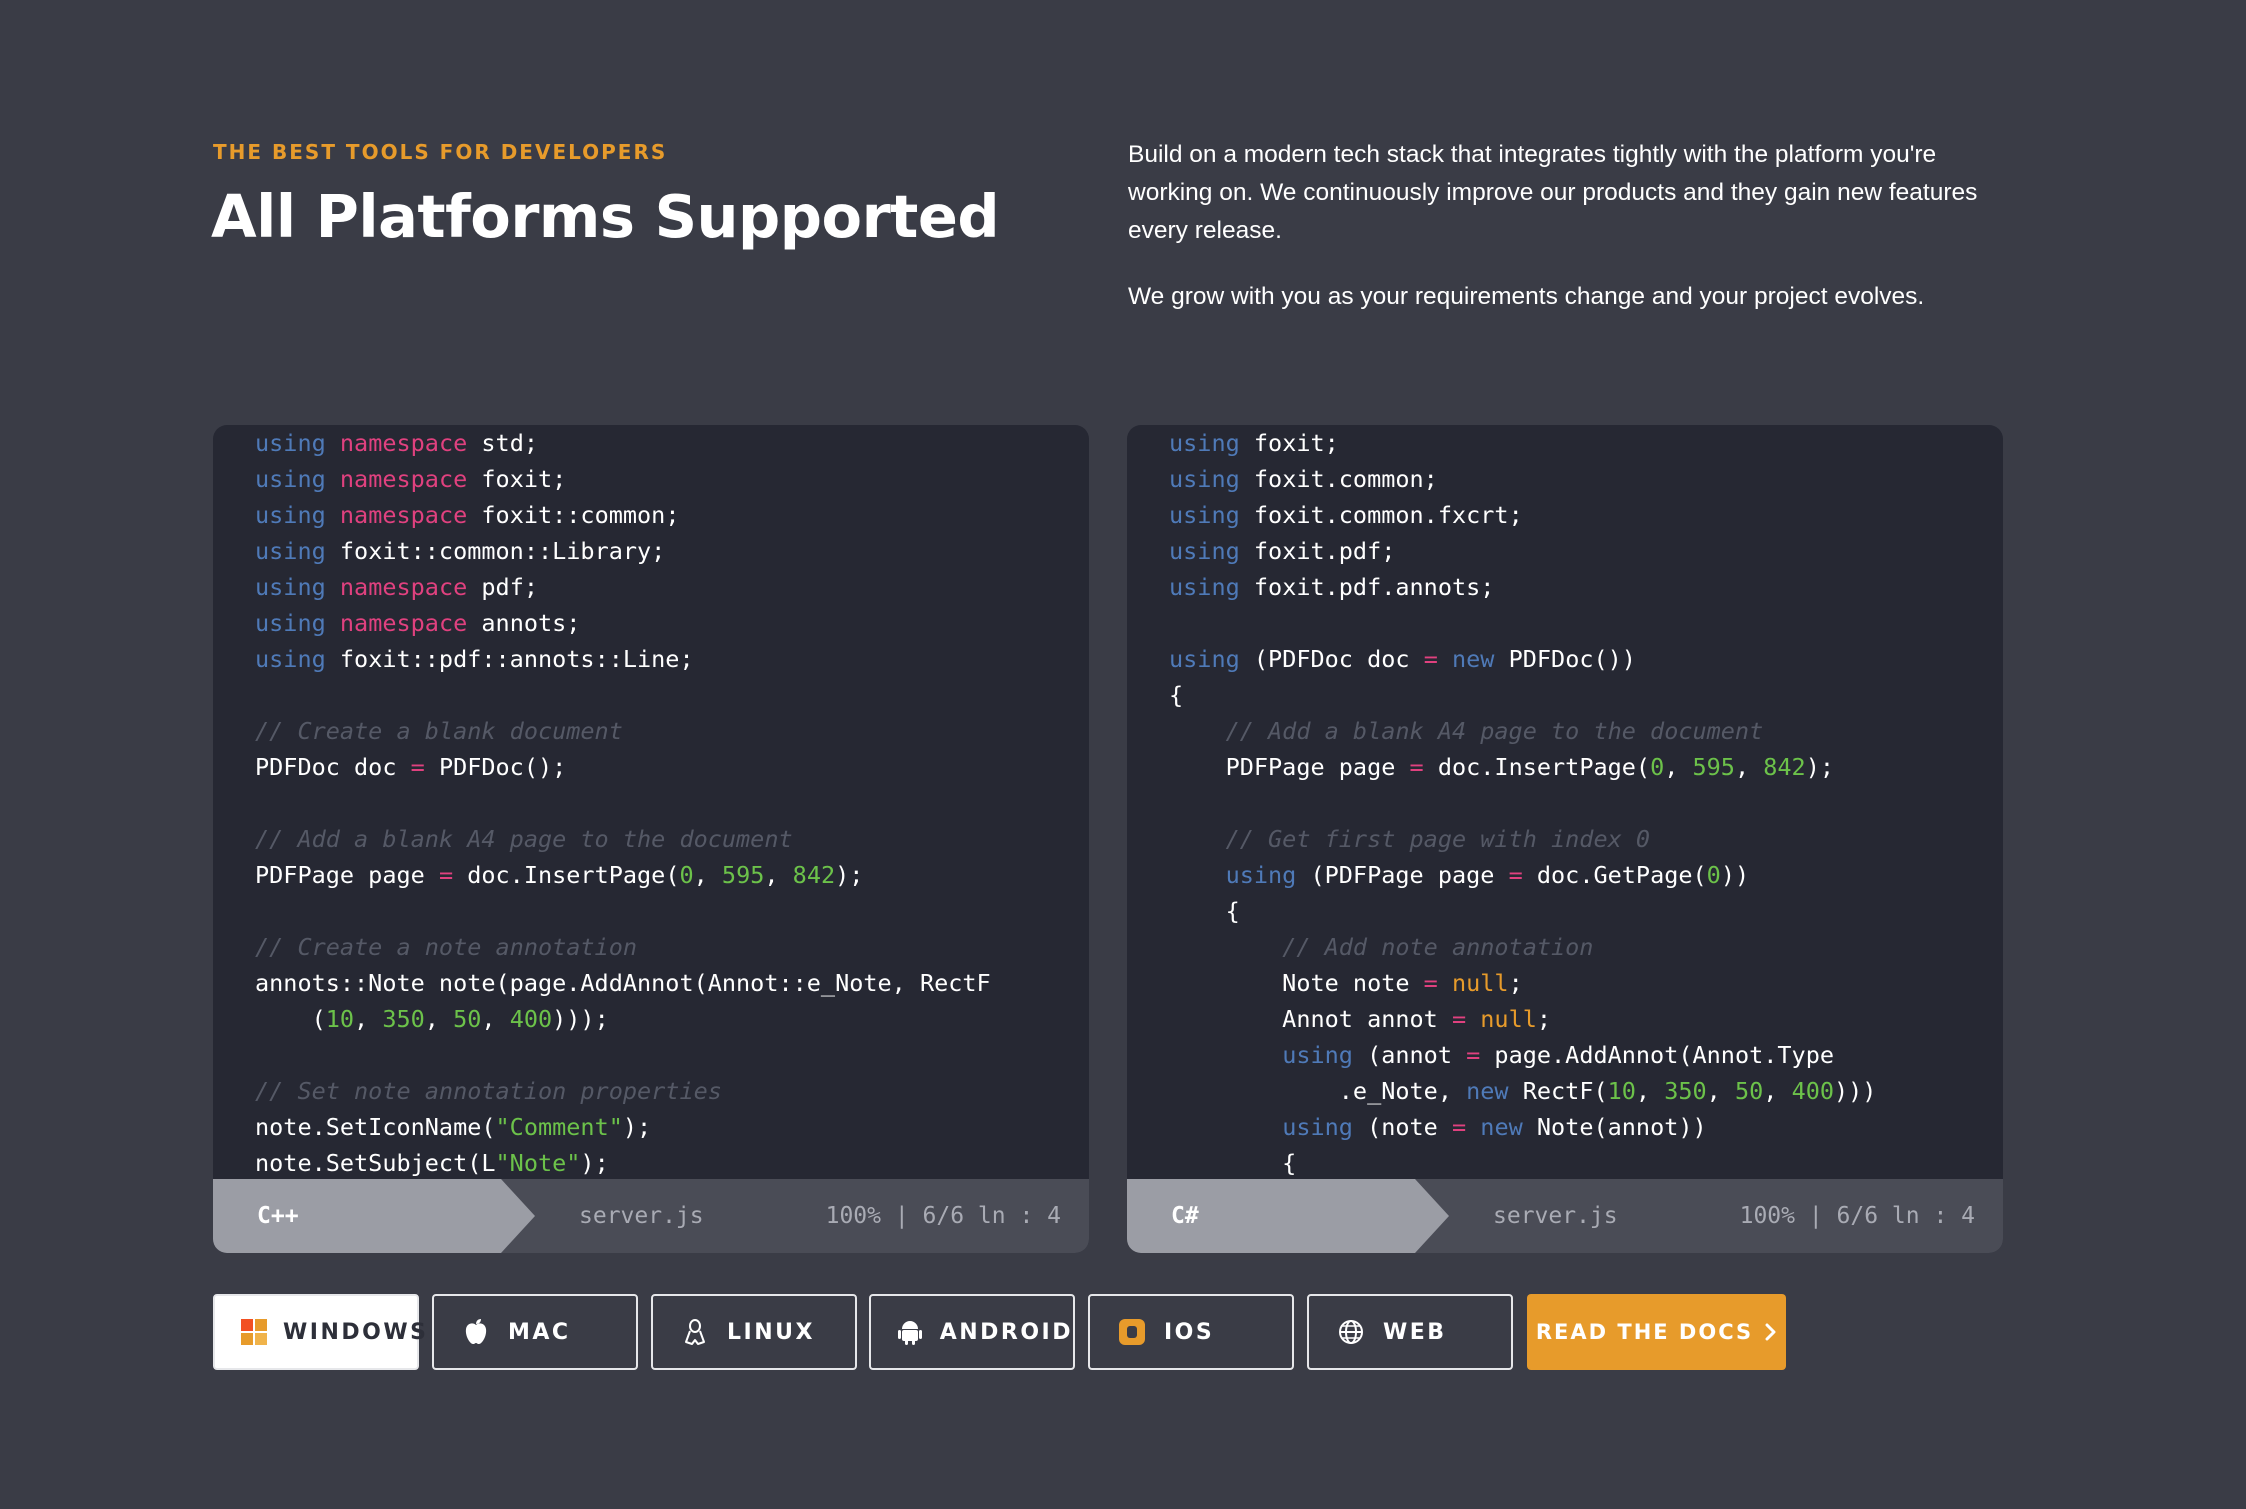  What do you see at coordinates (1644, 1332) in the screenshot?
I see `read-docs-label: READ THE DOCS` at bounding box center [1644, 1332].